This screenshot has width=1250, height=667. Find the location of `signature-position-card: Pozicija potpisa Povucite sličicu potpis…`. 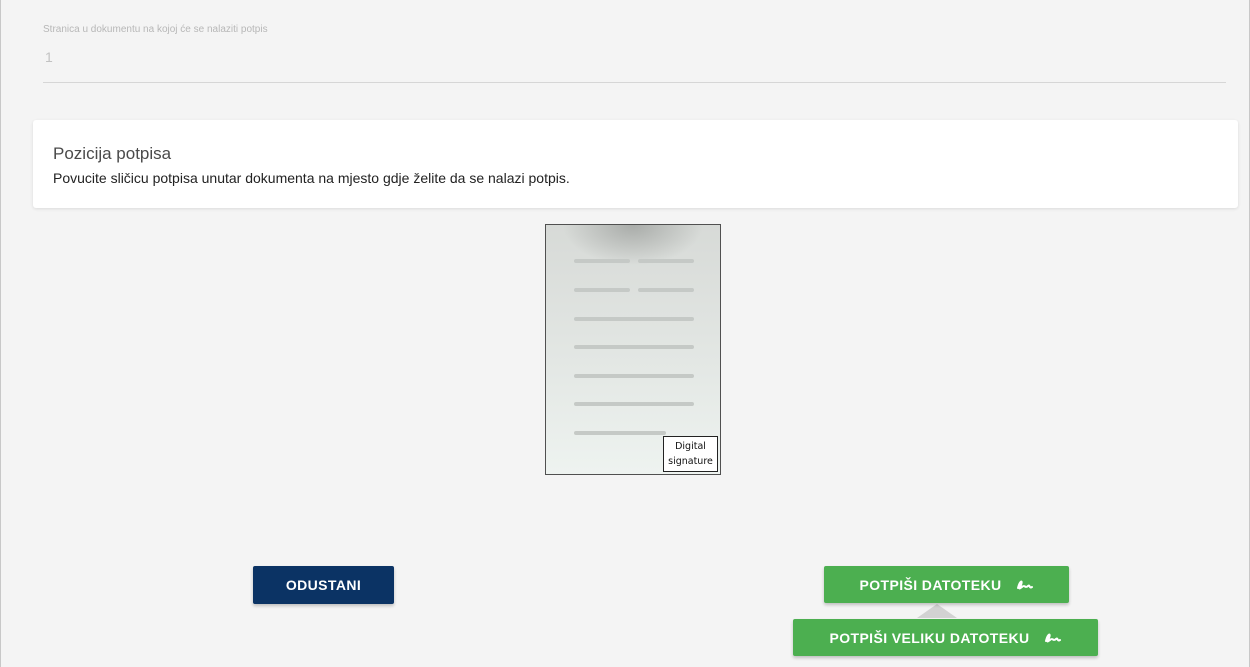

signature-position-card: Pozicija potpisa Povucite sličicu potpis… is located at coordinates (635, 164).